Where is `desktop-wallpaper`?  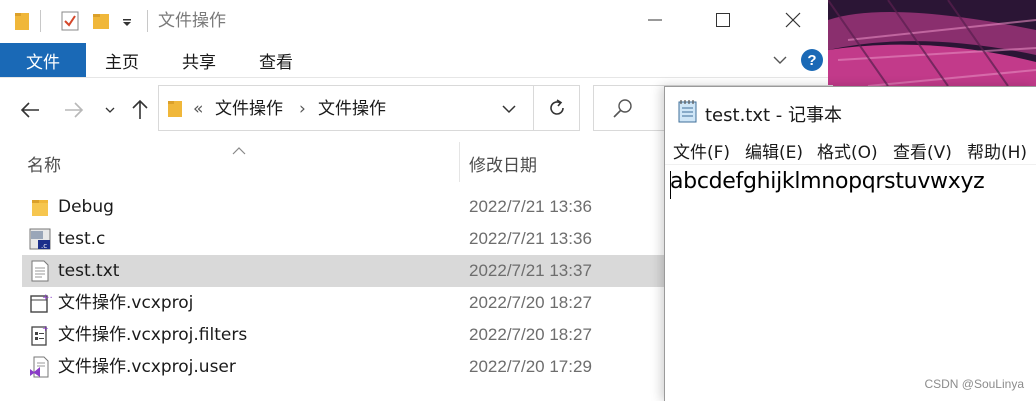
desktop-wallpaper is located at coordinates (932, 43).